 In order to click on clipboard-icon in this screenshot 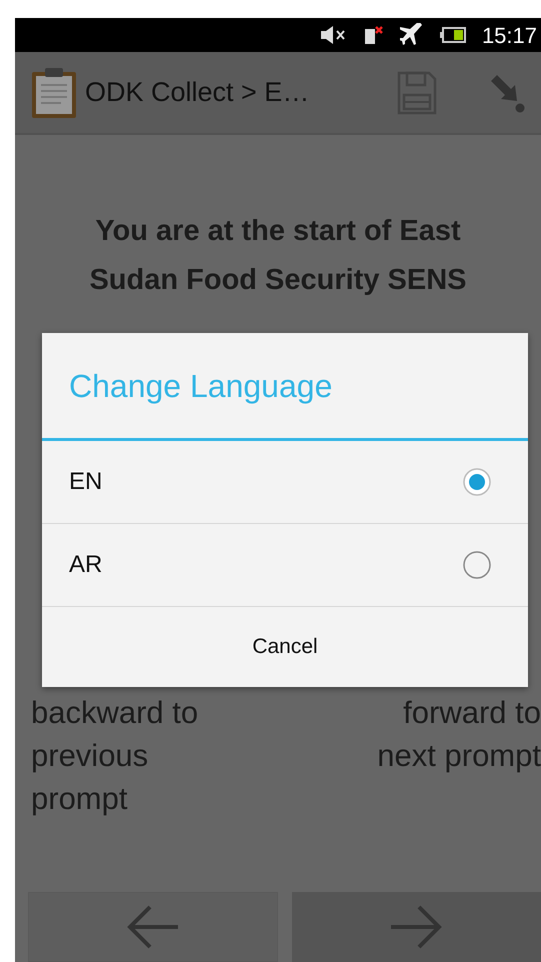, I will do `click(54, 92)`.